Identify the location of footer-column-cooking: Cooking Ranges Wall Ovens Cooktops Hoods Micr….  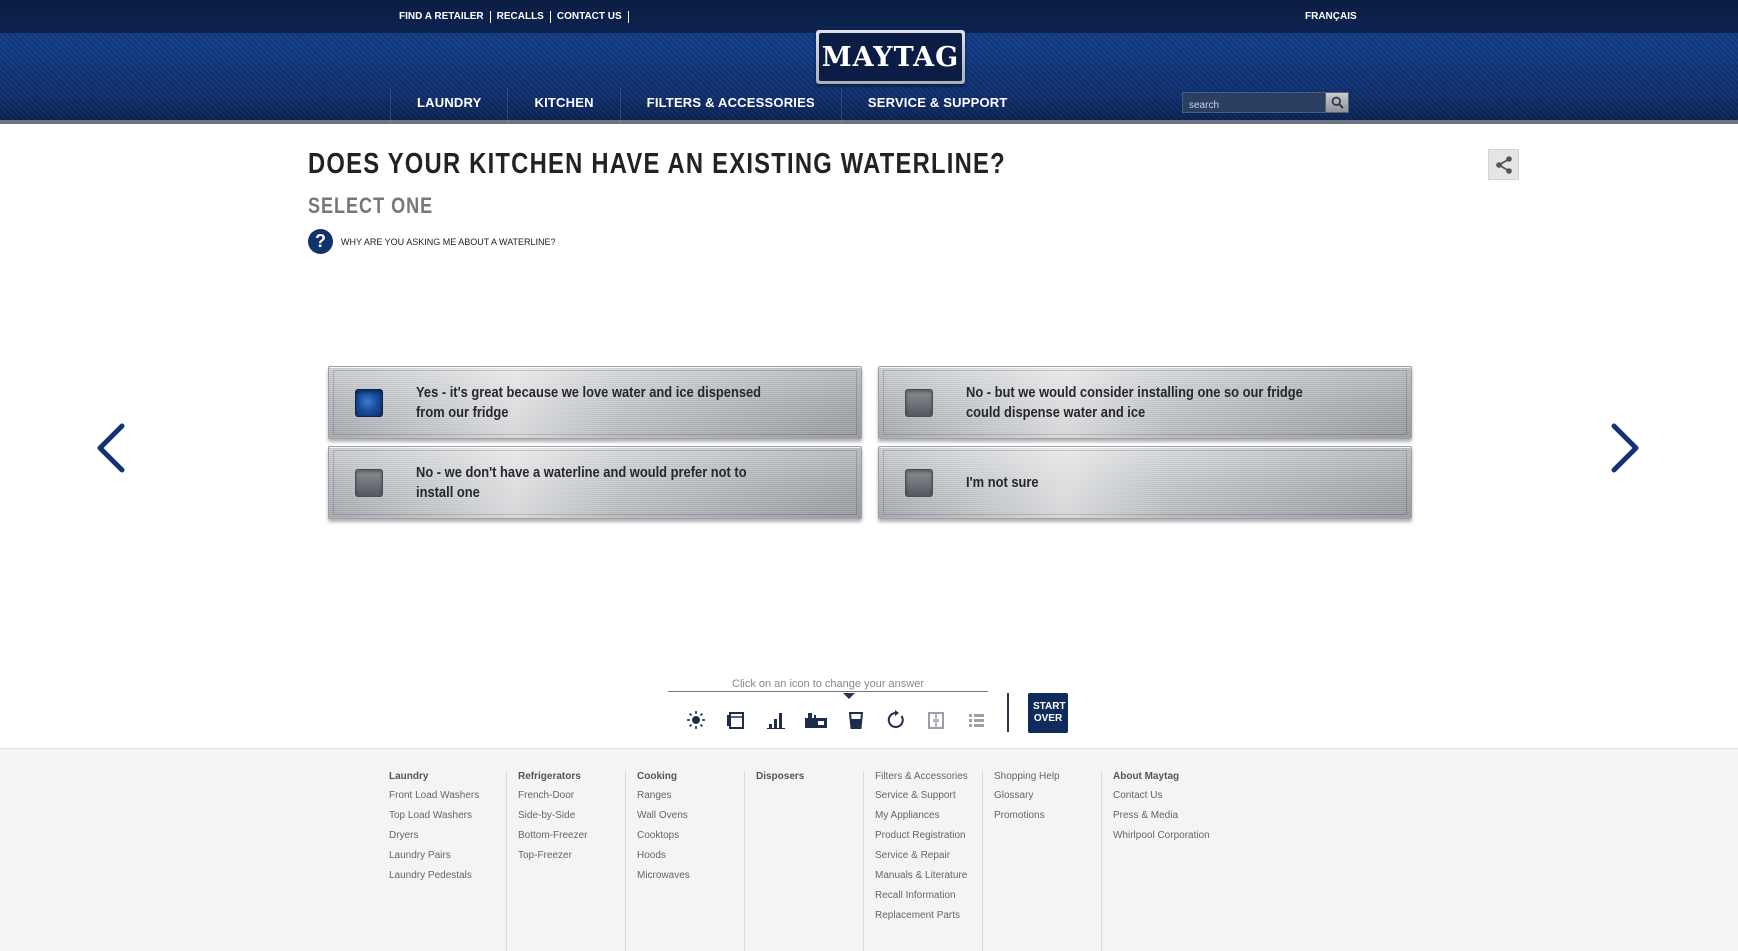
(691, 861).